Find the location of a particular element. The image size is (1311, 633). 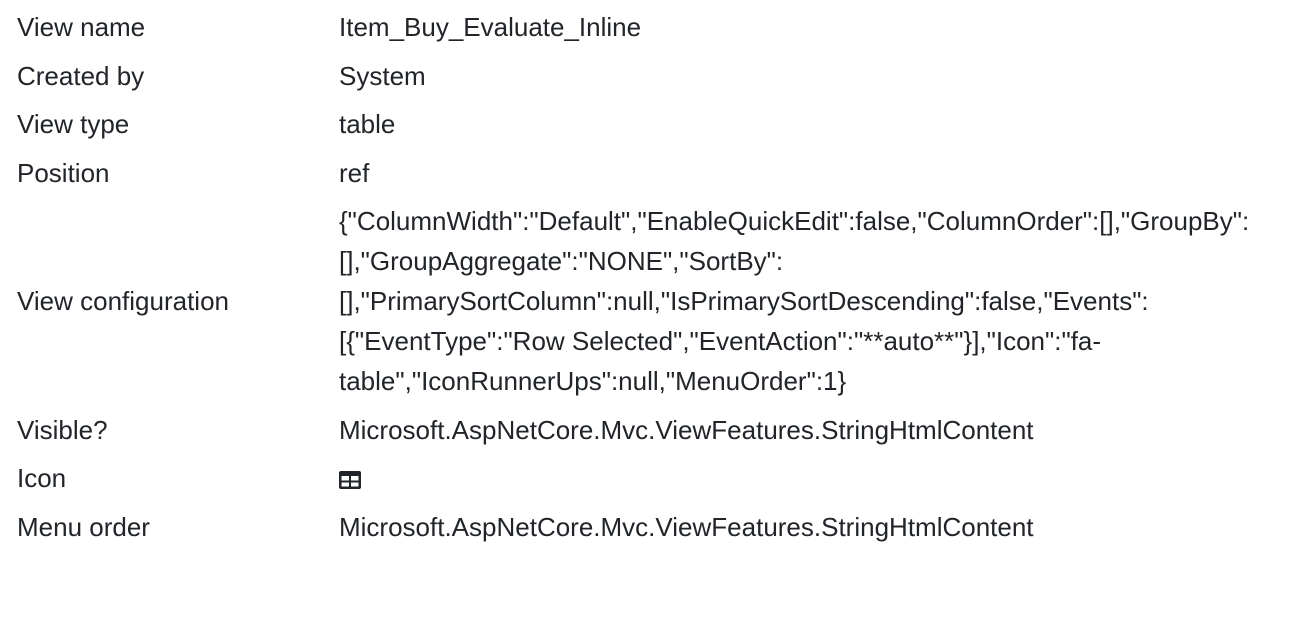

table-icon is located at coordinates (350, 480).